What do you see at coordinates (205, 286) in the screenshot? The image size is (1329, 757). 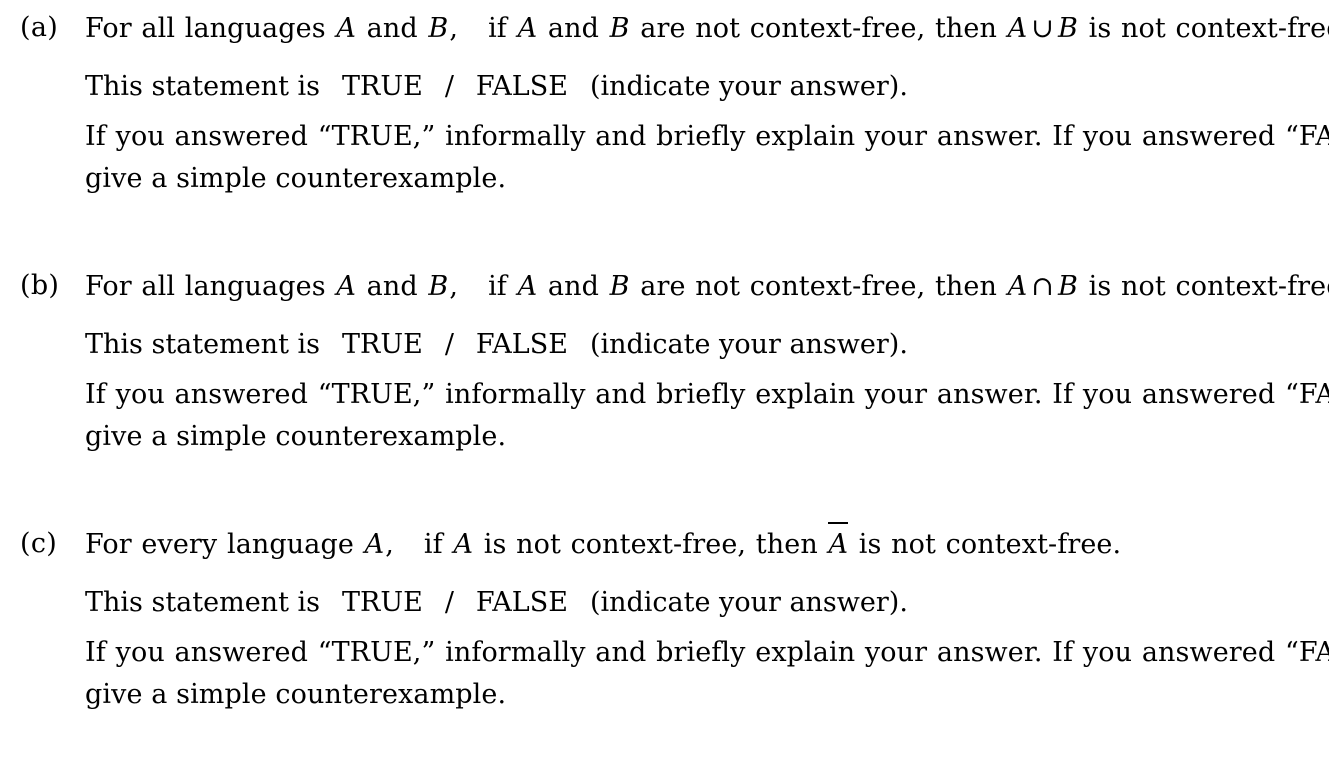 I see `statement-b-part1: For all languages` at bounding box center [205, 286].